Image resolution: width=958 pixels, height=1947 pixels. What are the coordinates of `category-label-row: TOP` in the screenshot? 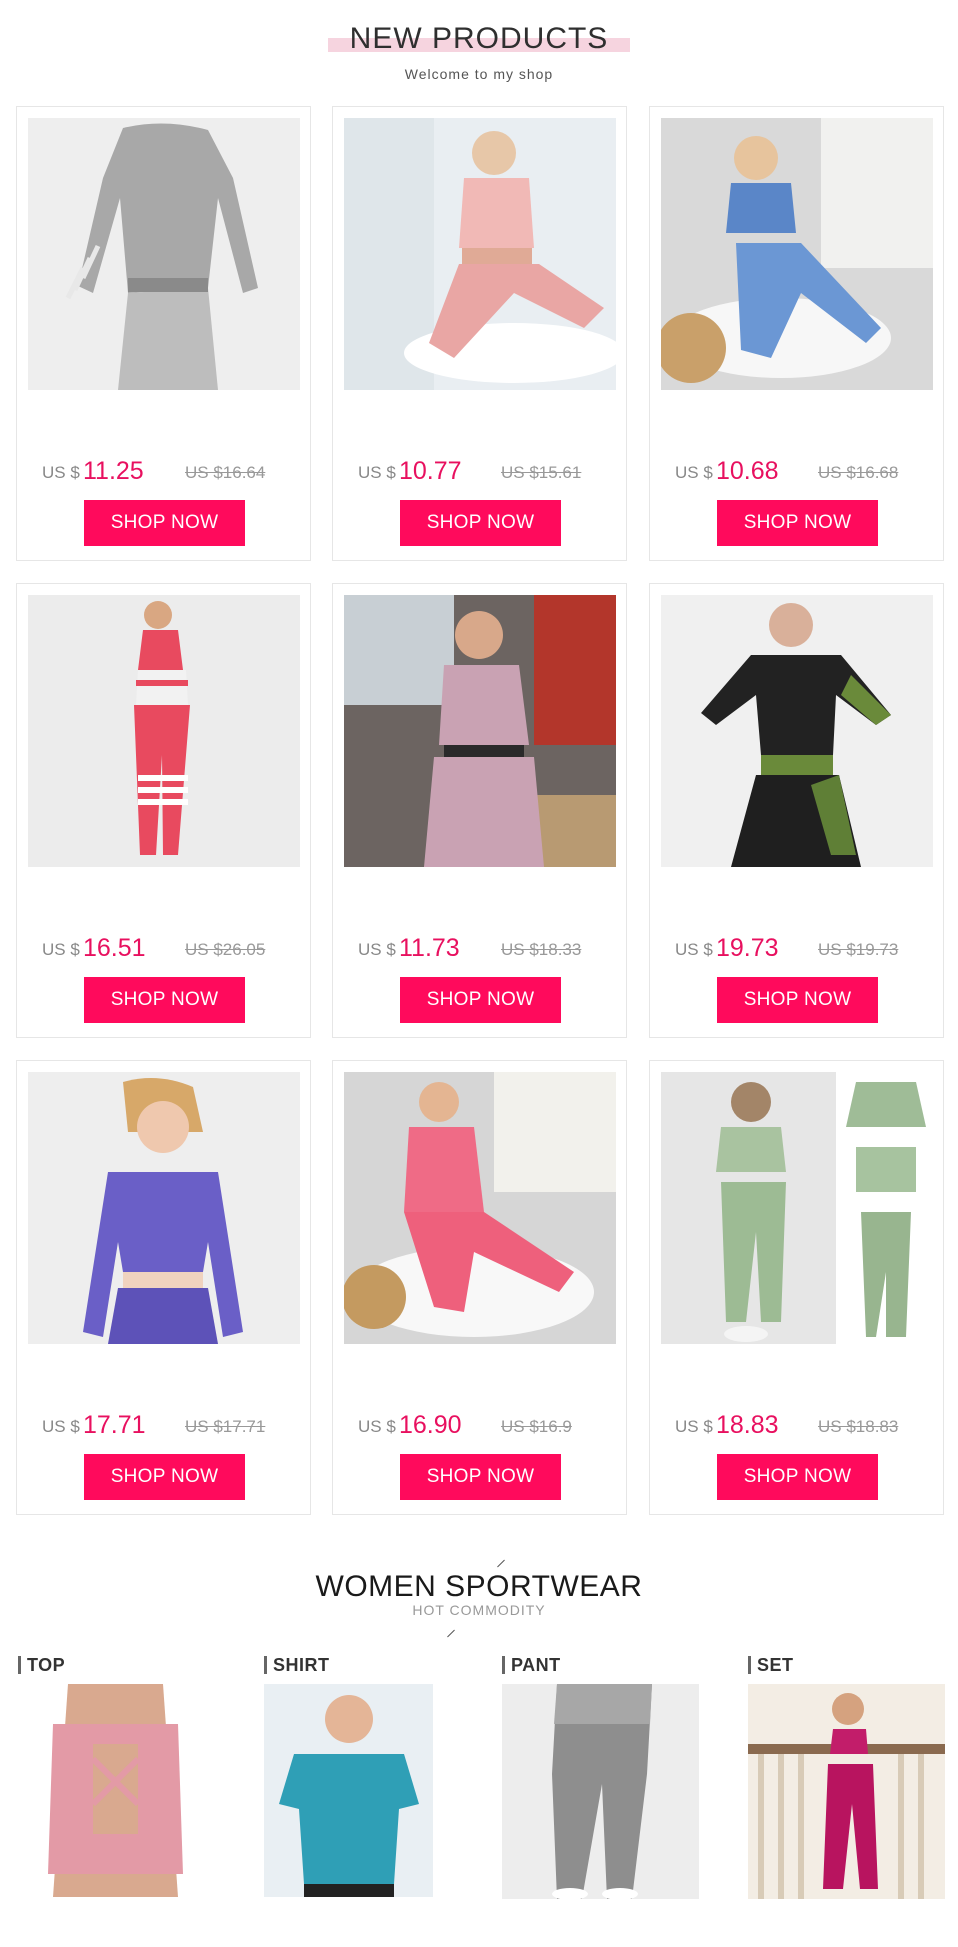 It's located at (41, 1665).